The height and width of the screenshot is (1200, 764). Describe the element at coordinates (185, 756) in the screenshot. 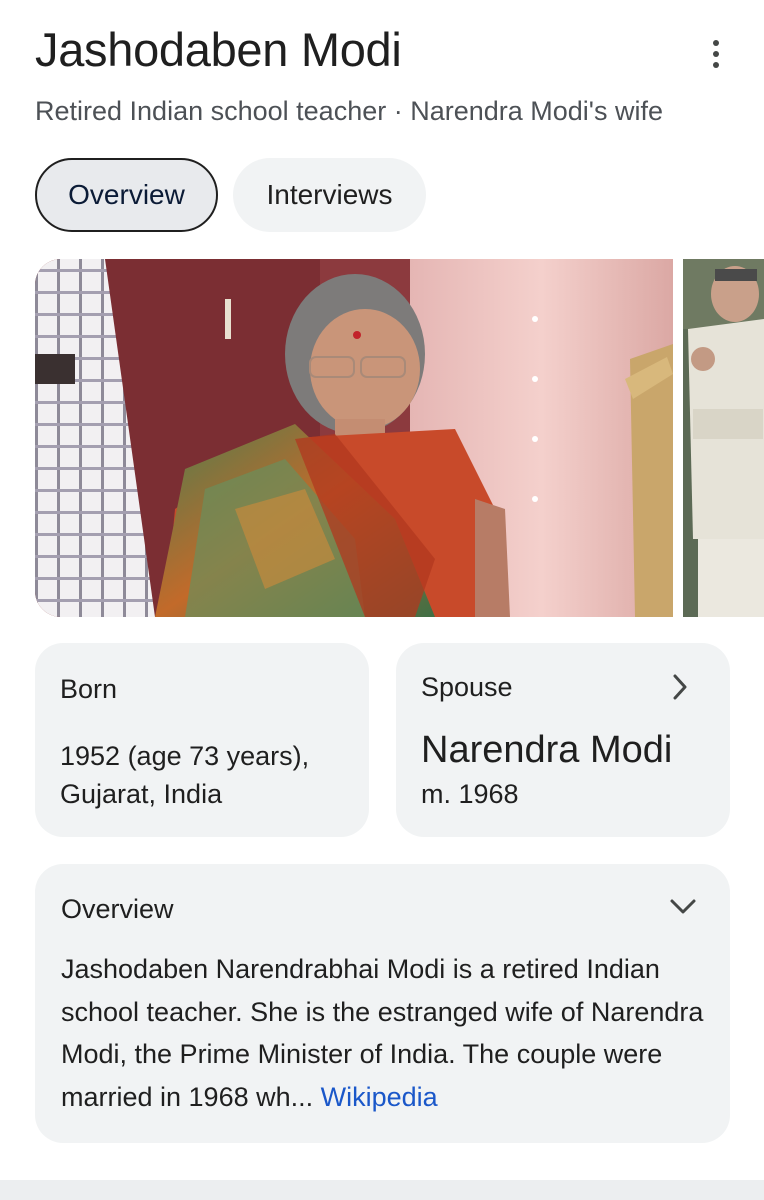

I see `born-line-1: 1952 (age 73 years),` at that location.